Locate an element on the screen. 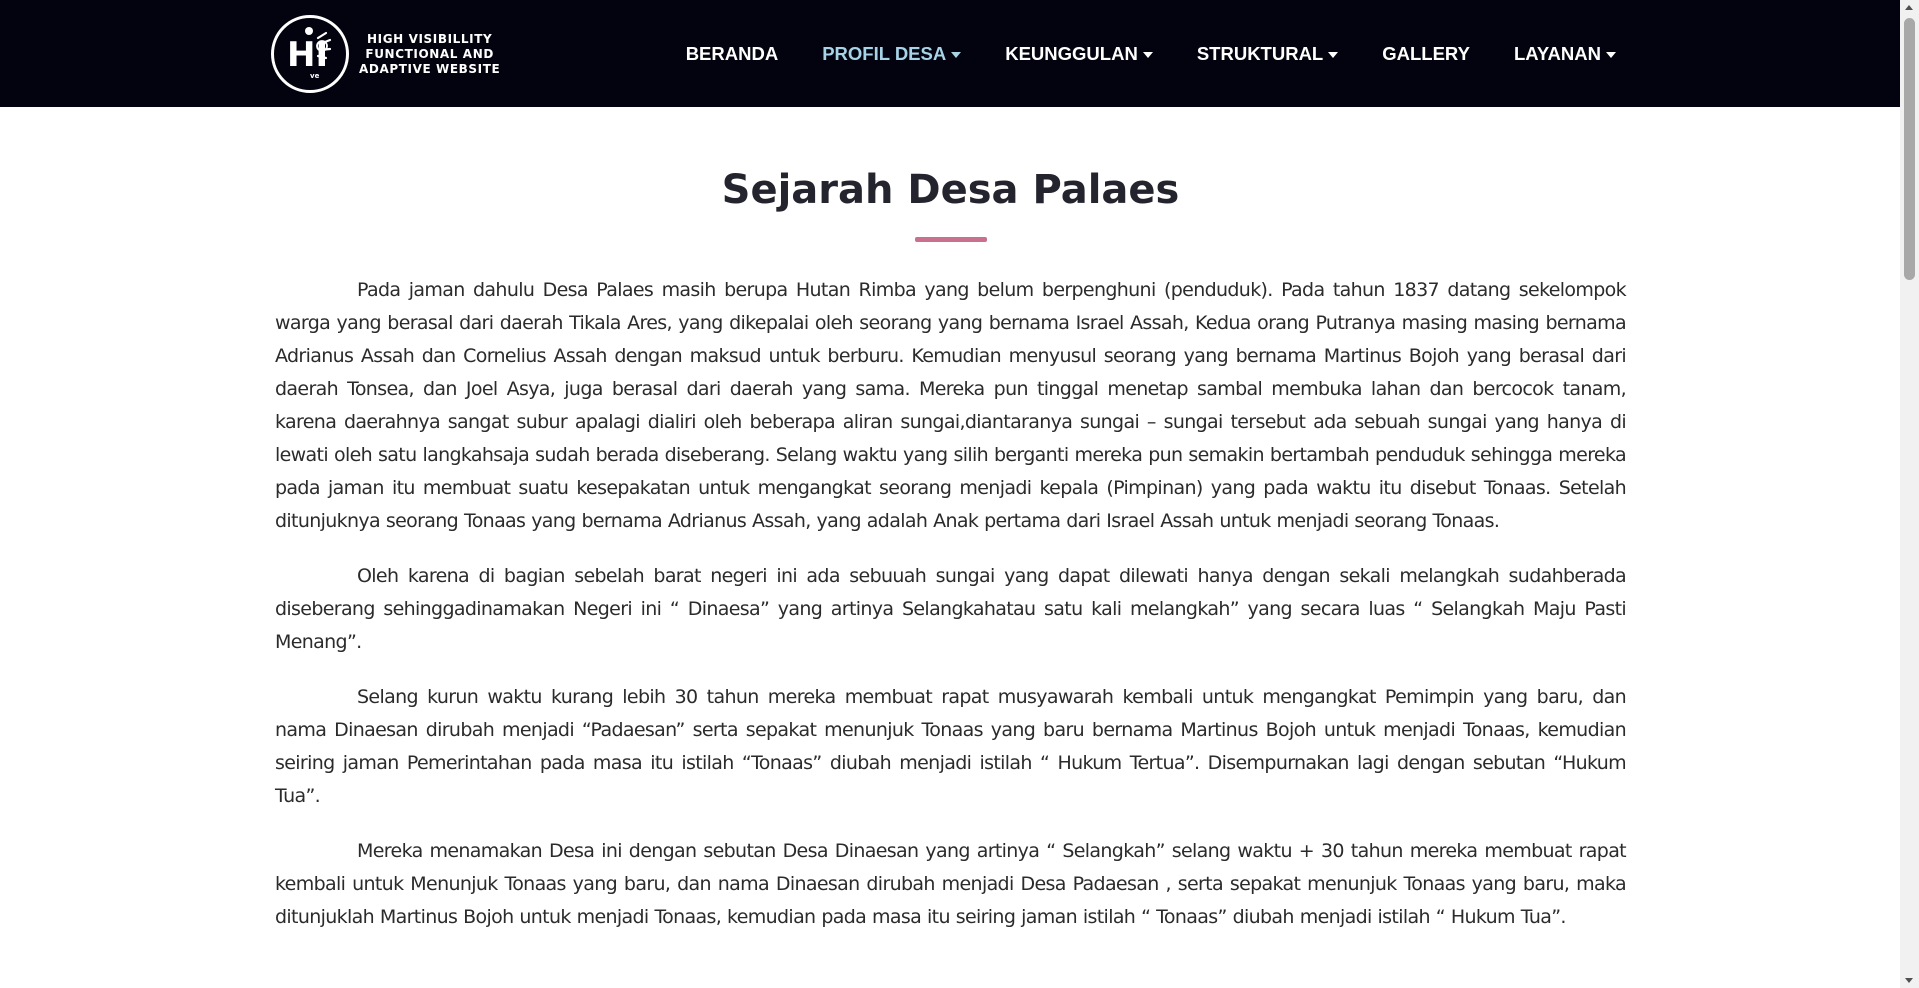 The image size is (1919, 988). nav-item-struktural: STRUKTURAL is located at coordinates (1267, 53).